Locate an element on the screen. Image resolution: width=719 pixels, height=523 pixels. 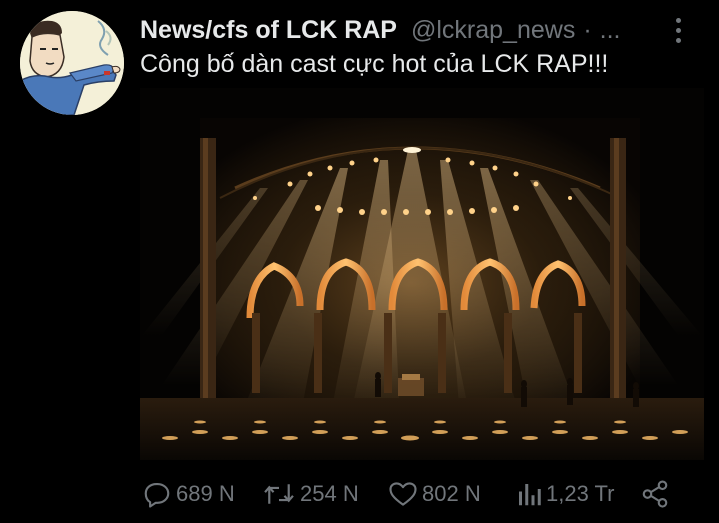
retweet-button: 254 N is located at coordinates (310, 494).